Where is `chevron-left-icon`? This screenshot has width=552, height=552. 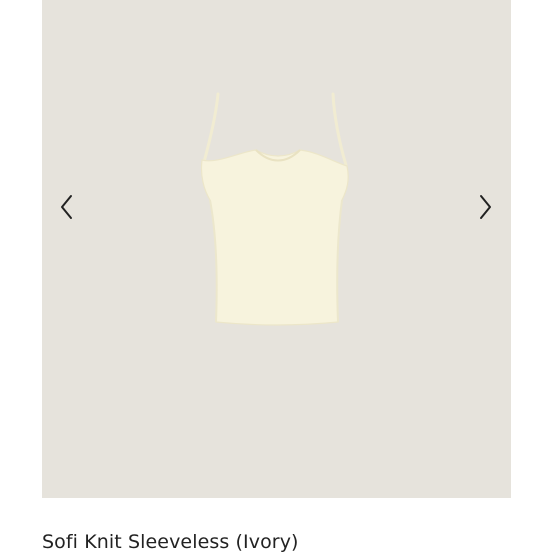 chevron-left-icon is located at coordinates (66, 207).